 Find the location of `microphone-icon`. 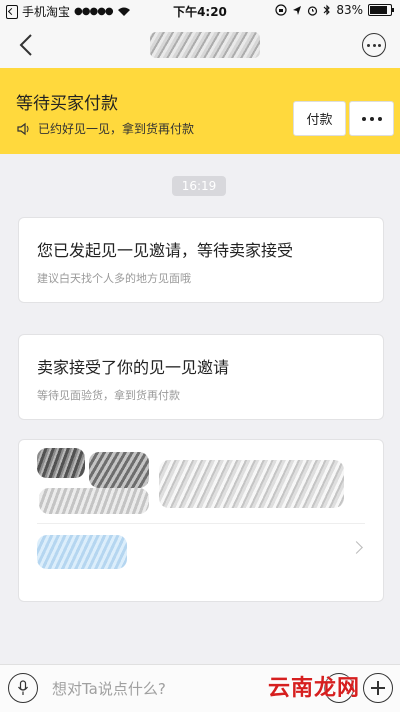

microphone-icon is located at coordinates (23, 688).